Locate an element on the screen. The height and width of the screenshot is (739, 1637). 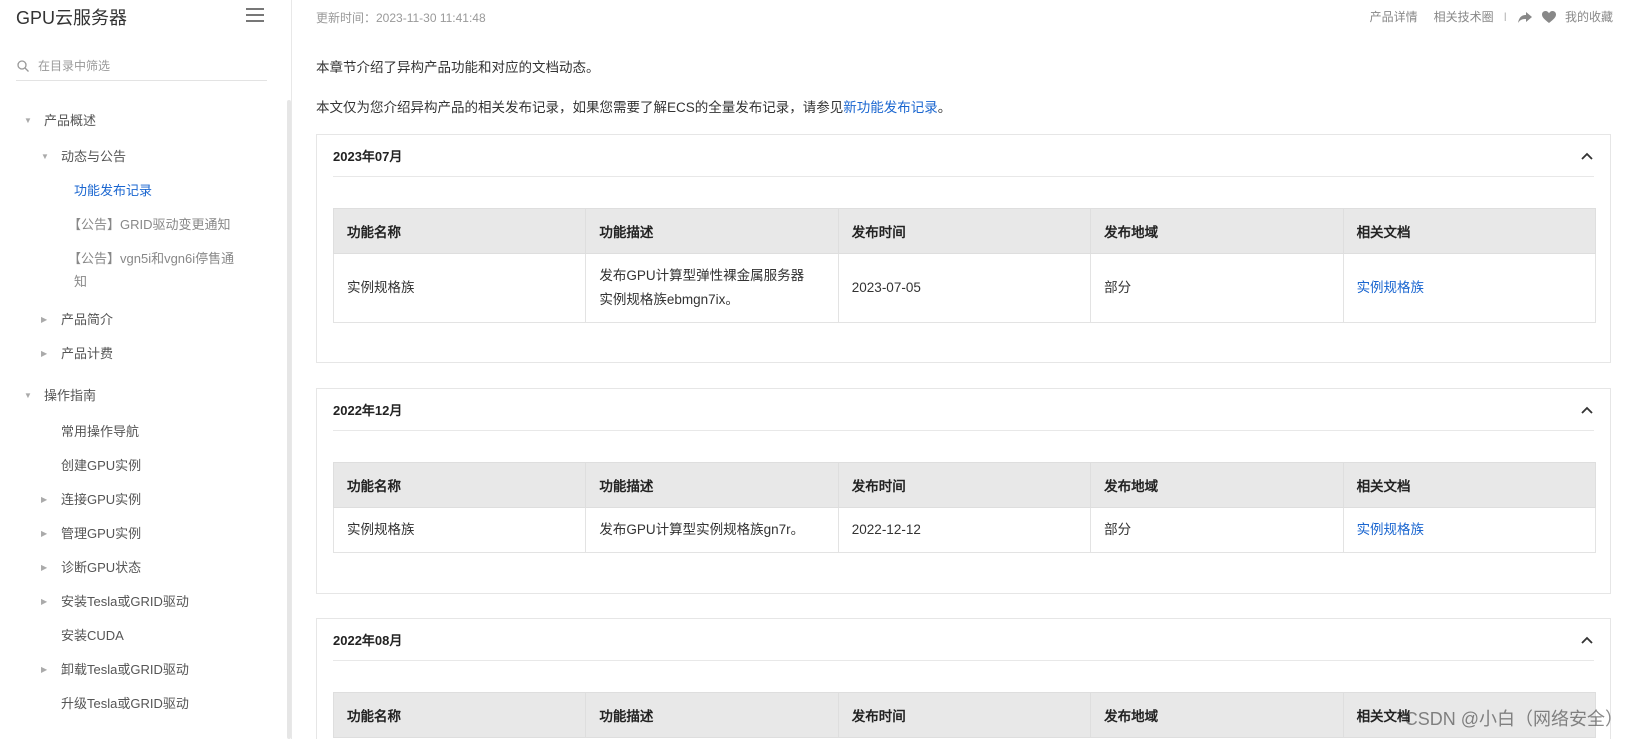
cell-date: 2023-07-05 is located at coordinates (964, 288).